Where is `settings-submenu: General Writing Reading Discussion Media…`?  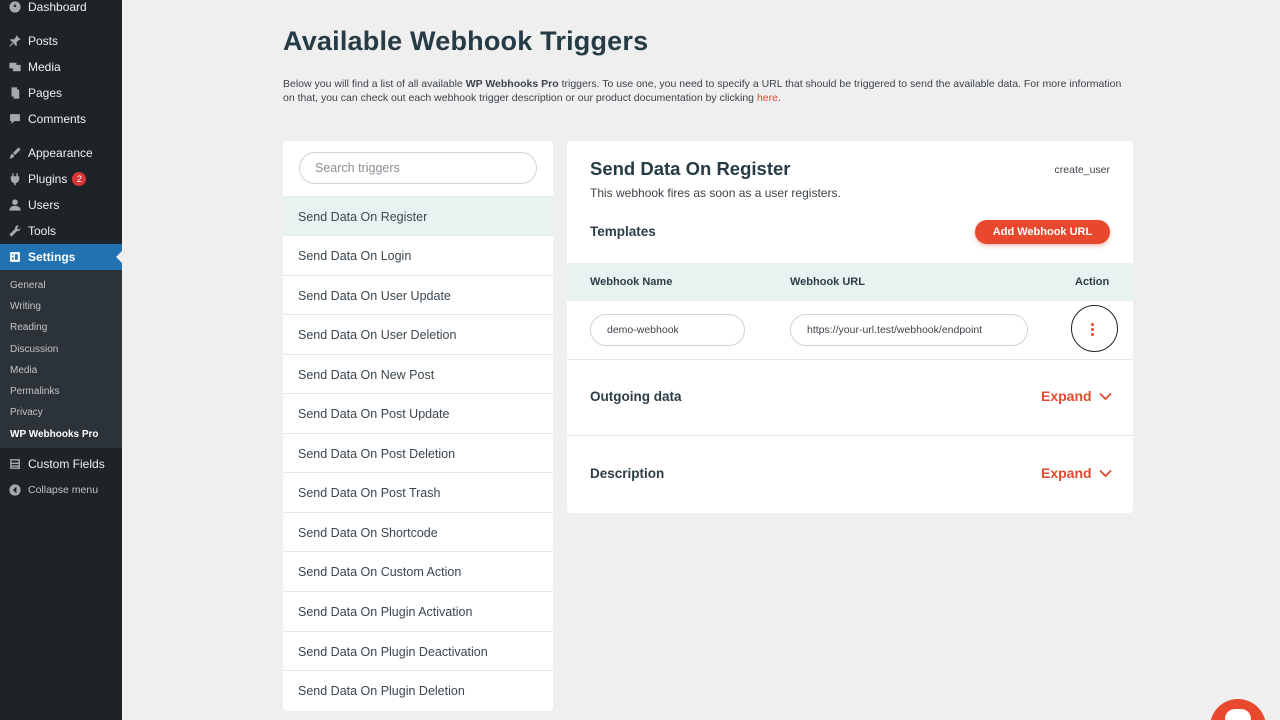
settings-submenu: General Writing Reading Discussion Media… is located at coordinates (61, 359).